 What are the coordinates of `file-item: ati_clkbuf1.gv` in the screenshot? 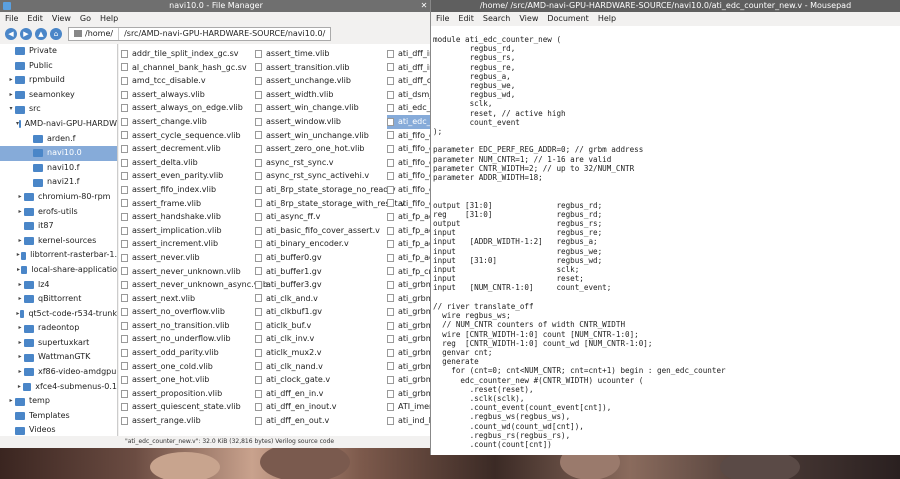 It's located at (321, 312).